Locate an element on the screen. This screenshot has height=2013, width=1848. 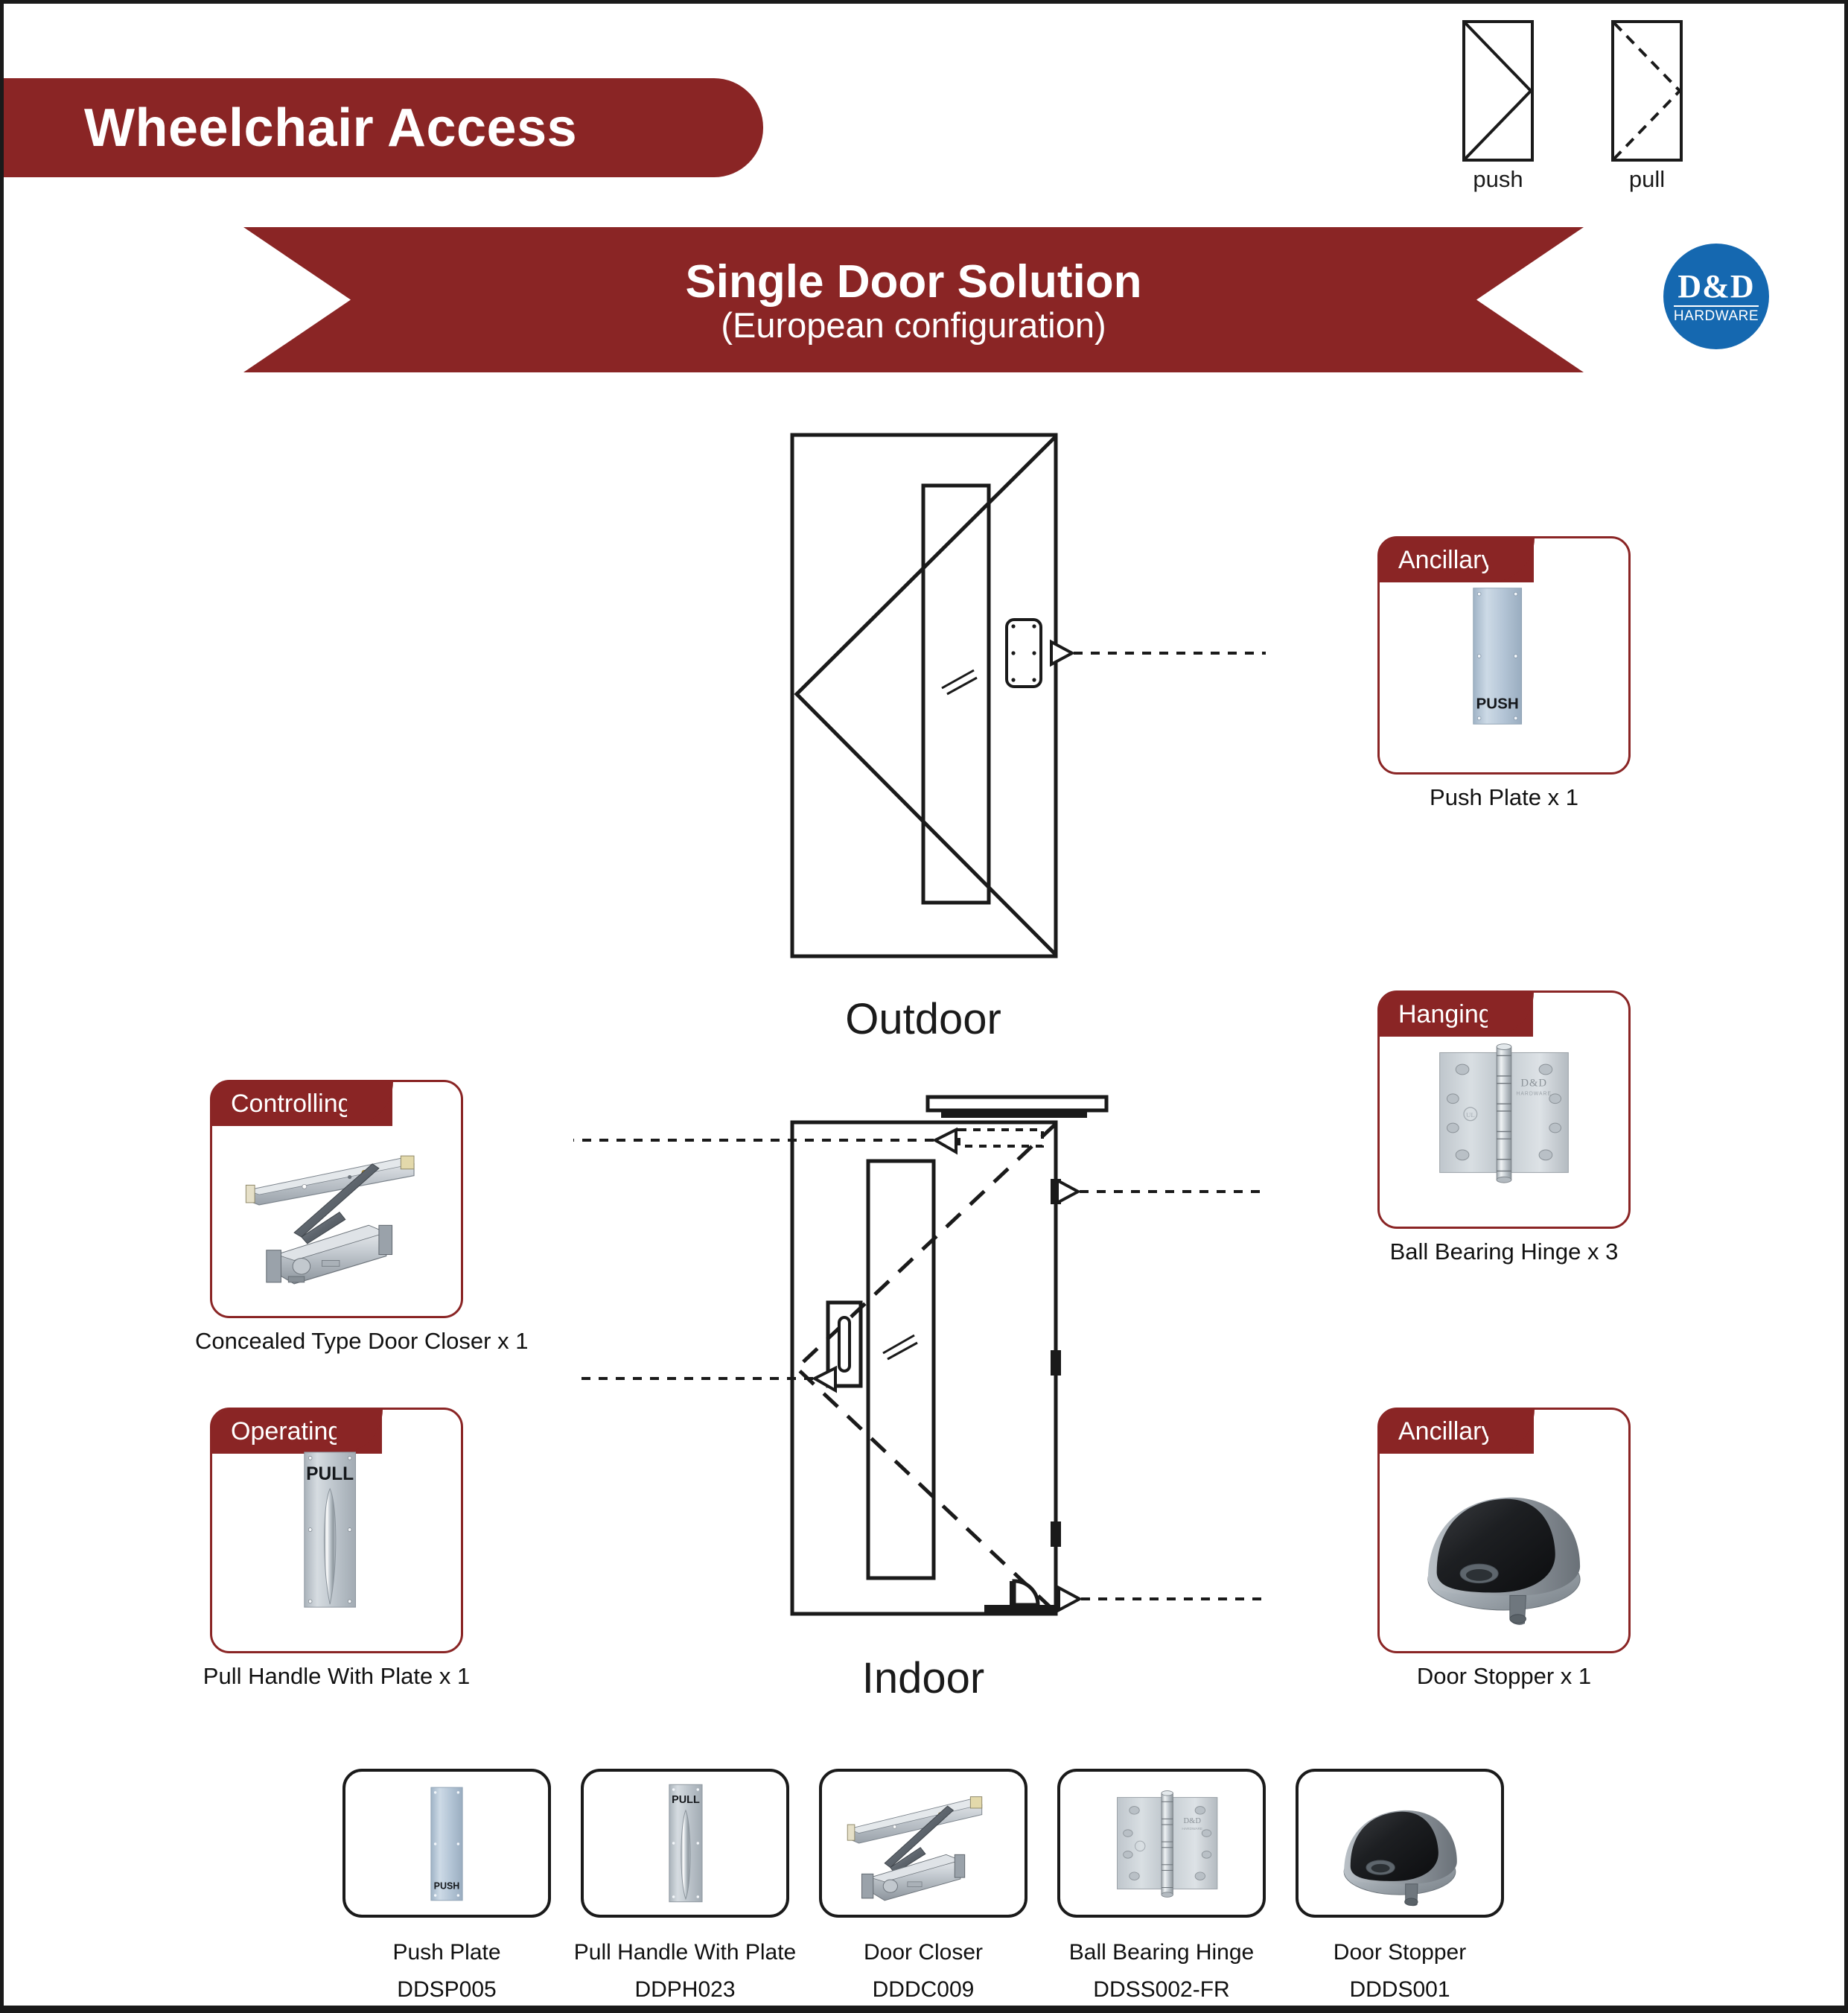
legend-pull-label: pull is located at coordinates (1647, 179).